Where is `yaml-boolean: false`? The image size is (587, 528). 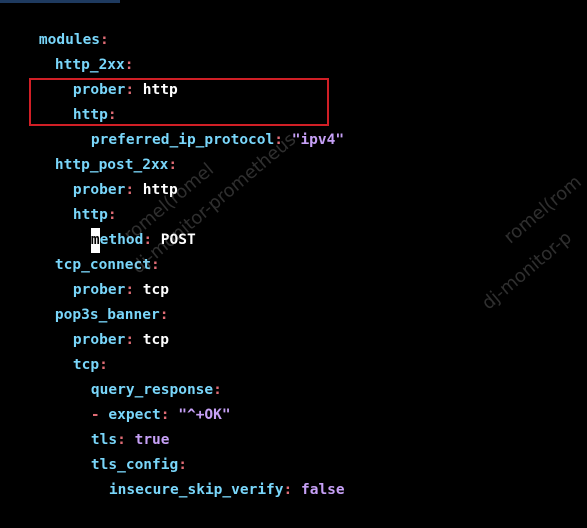 yaml-boolean: false is located at coordinates (318, 490).